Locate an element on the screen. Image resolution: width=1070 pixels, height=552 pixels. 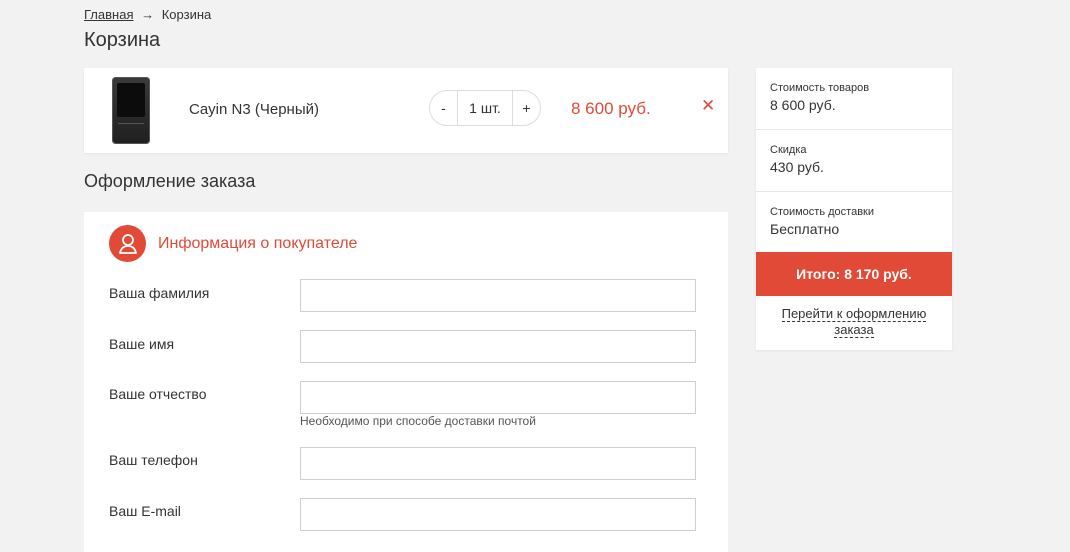
product-name: Cayin N3 (Черный) is located at coordinates (254, 109).